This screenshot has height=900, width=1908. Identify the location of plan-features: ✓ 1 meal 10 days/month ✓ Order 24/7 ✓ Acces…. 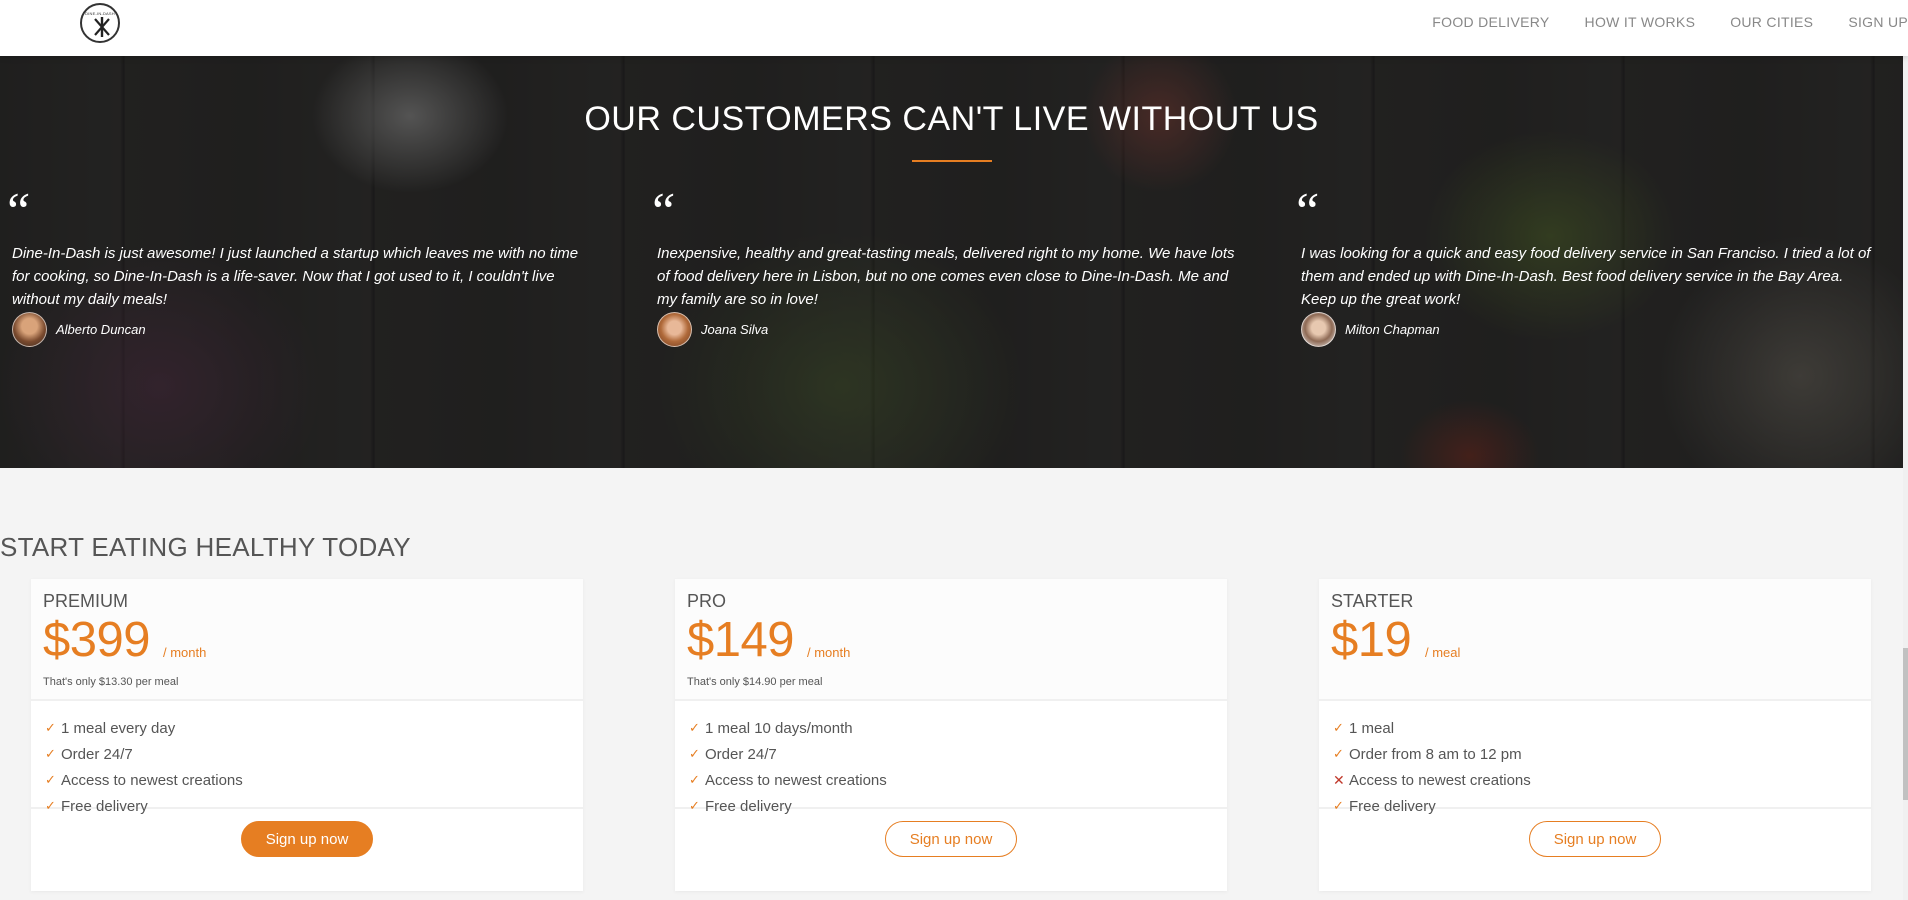
(951, 759).